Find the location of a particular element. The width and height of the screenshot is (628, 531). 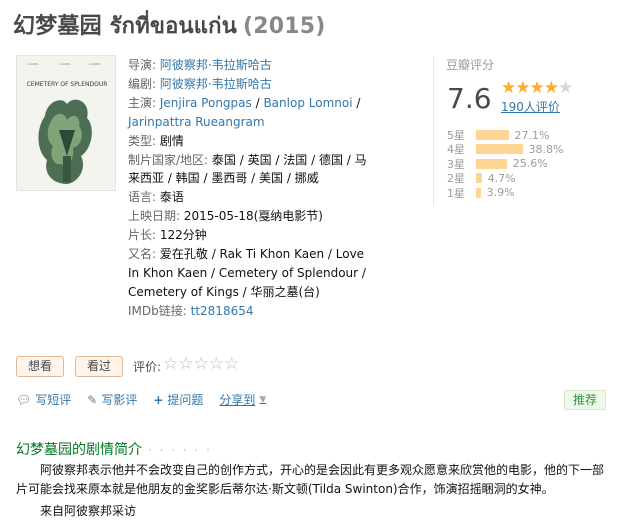

short-review-link: 💬︎ 写短评 is located at coordinates (43, 399).